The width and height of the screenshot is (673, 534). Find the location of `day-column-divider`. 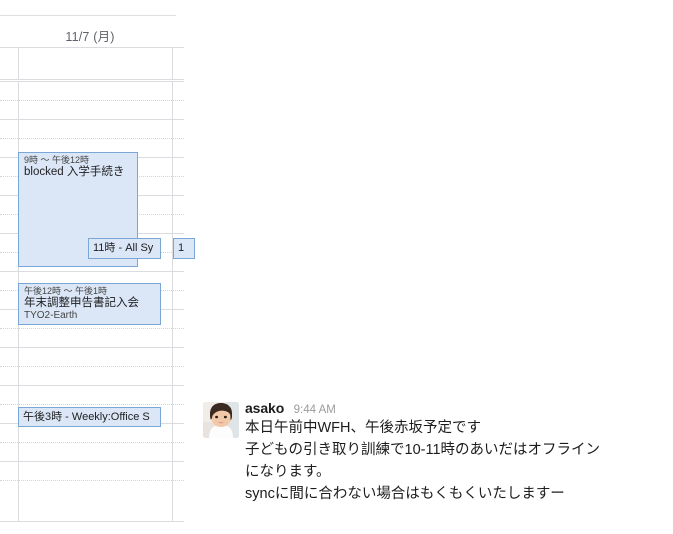

day-column-divider is located at coordinates (172, 301).